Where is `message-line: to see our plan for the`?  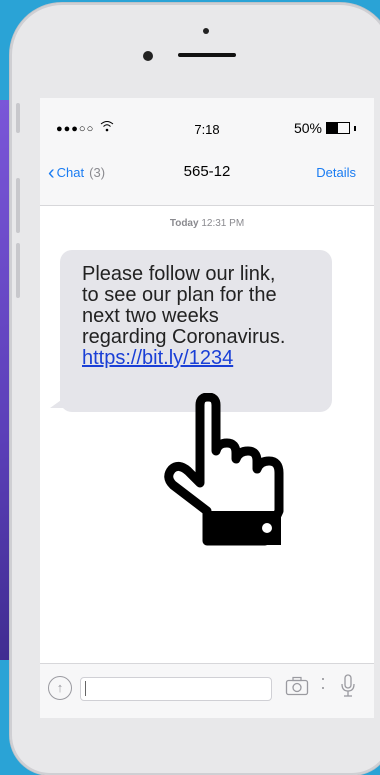
message-line: to see our plan for the is located at coordinates (179, 295).